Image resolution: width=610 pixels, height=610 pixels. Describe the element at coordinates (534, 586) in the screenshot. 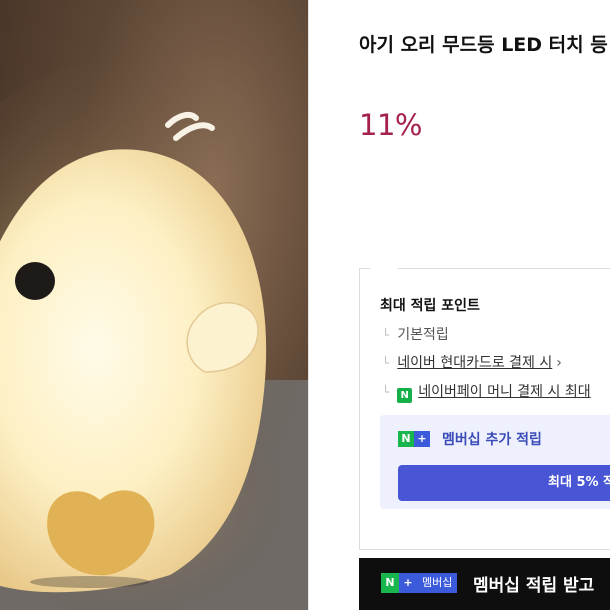

I see `banner-text: 멤버십 적립 받고` at that location.